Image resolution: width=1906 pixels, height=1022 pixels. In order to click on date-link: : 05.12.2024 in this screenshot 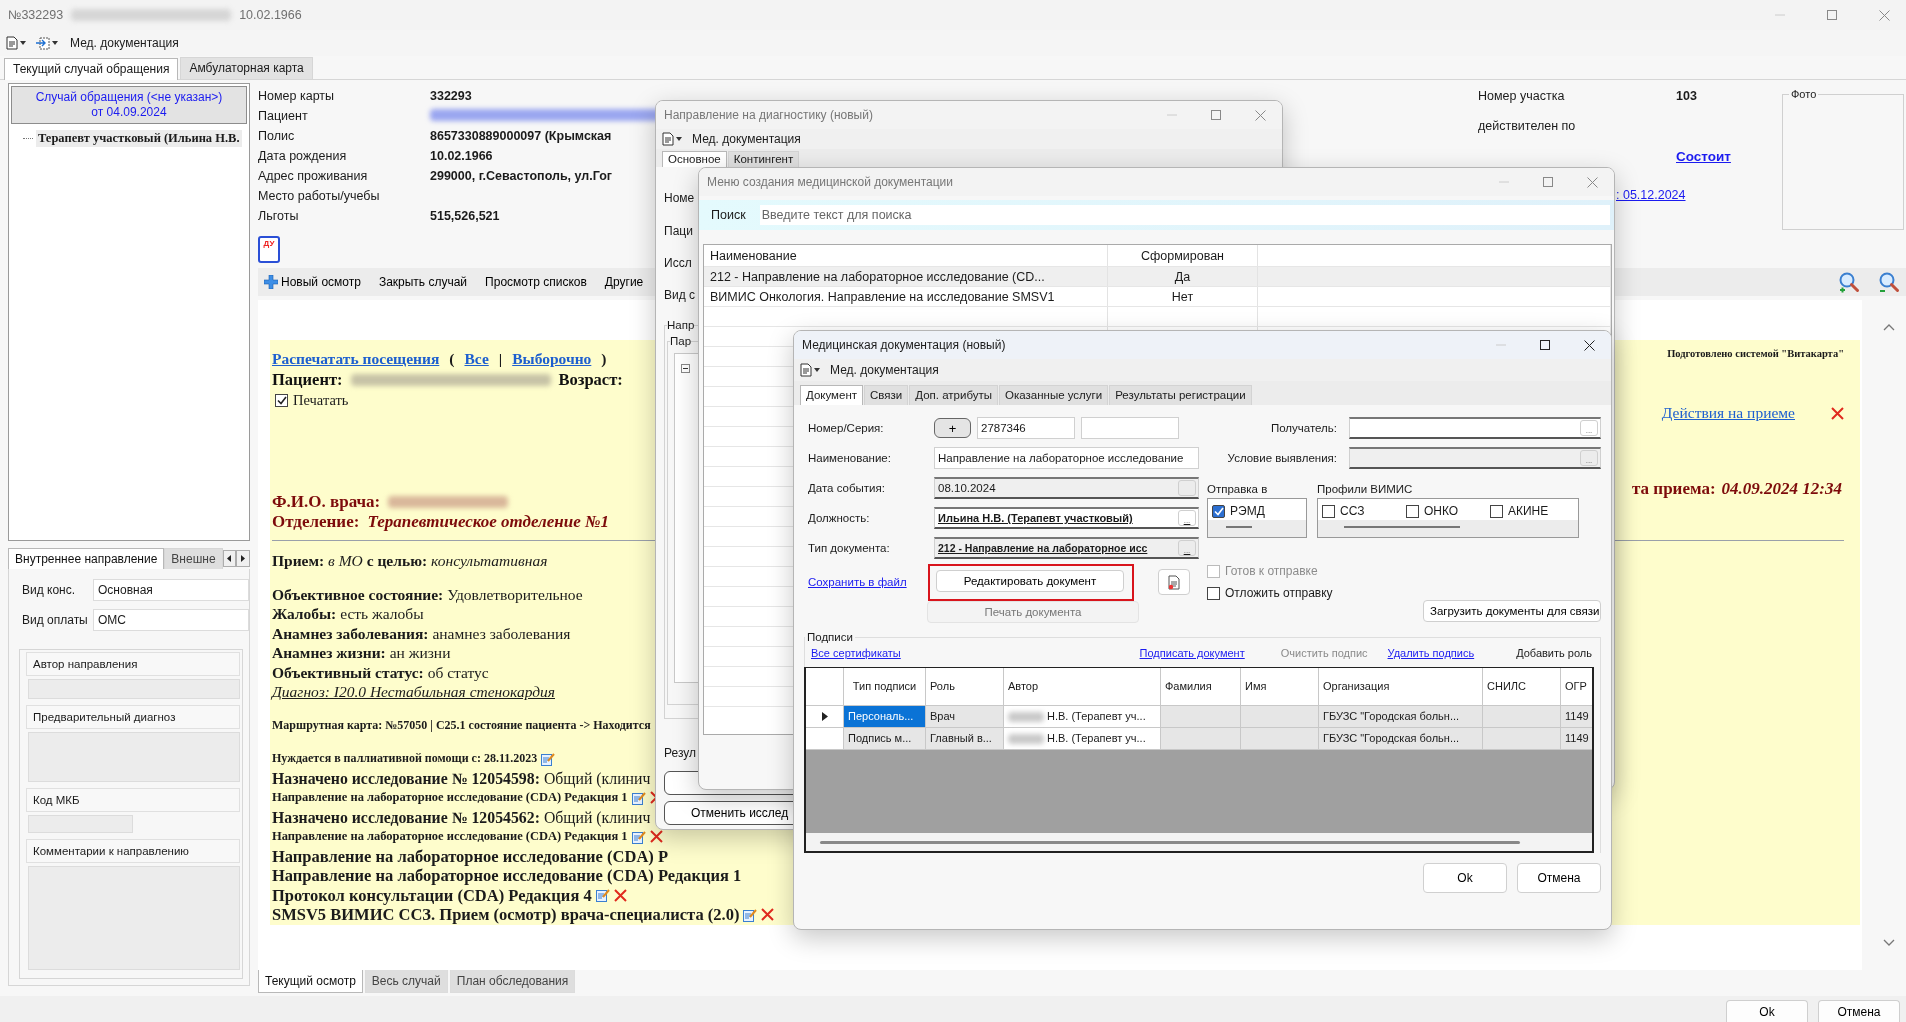, I will do `click(1651, 195)`.